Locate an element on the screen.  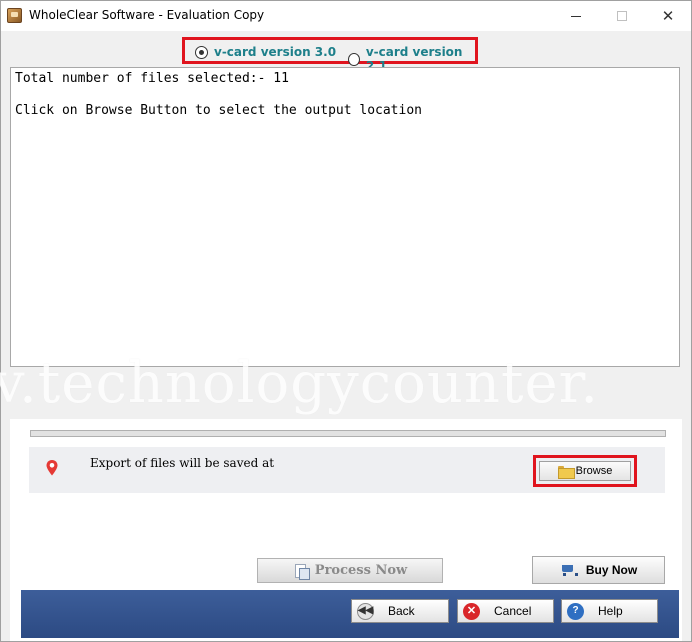
process-now-label: Process Now is located at coordinates (361, 570).